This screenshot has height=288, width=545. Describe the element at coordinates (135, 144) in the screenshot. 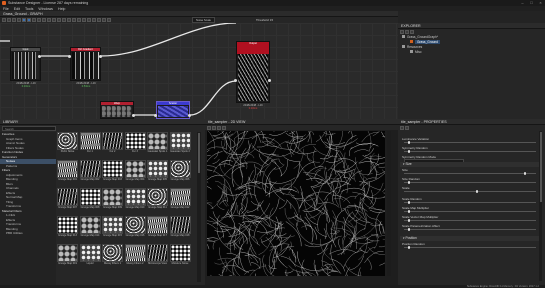

I see `library-thumbnail: Fur 3` at that location.